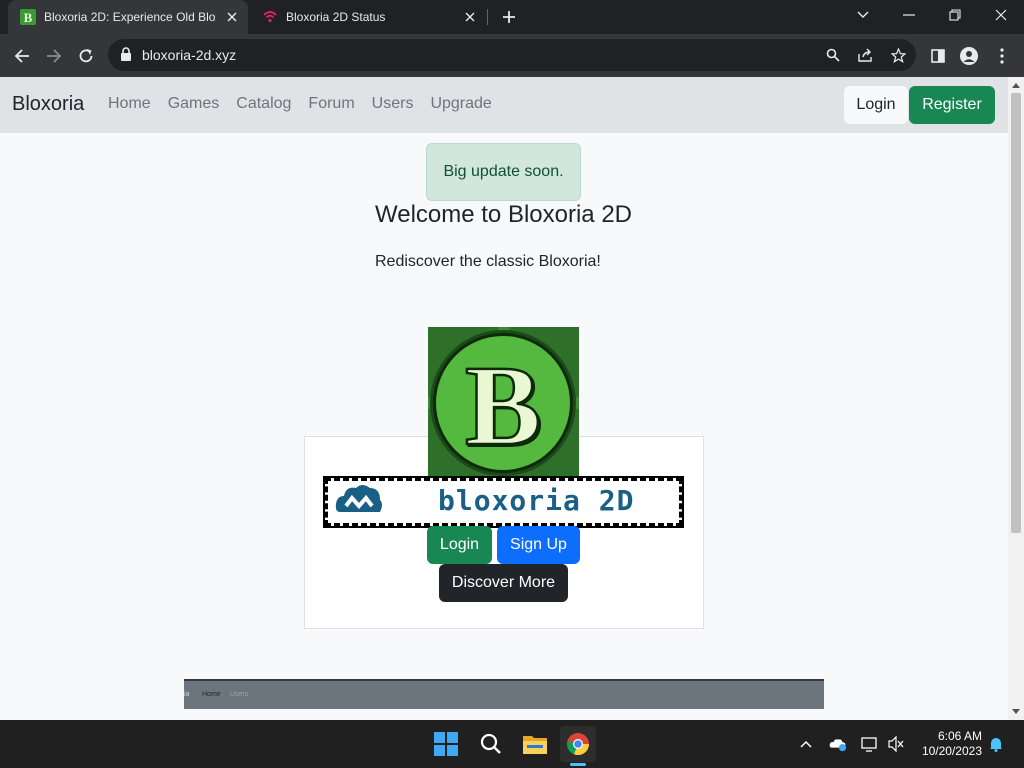 This screenshot has width=1024, height=768. I want to click on preview-link: Users, so click(239, 694).